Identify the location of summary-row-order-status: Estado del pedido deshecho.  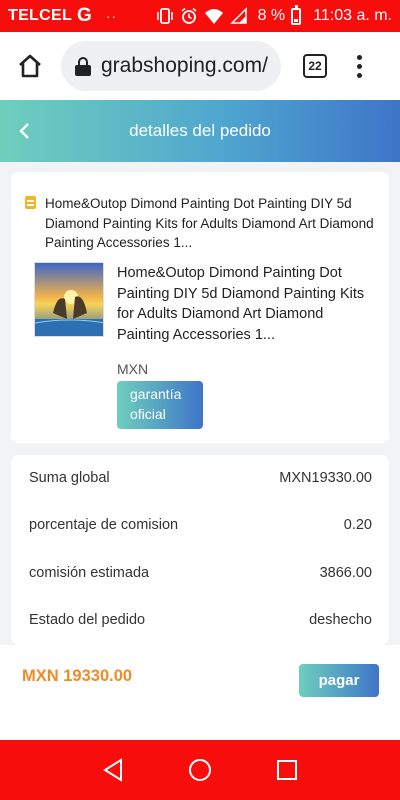
(200, 620).